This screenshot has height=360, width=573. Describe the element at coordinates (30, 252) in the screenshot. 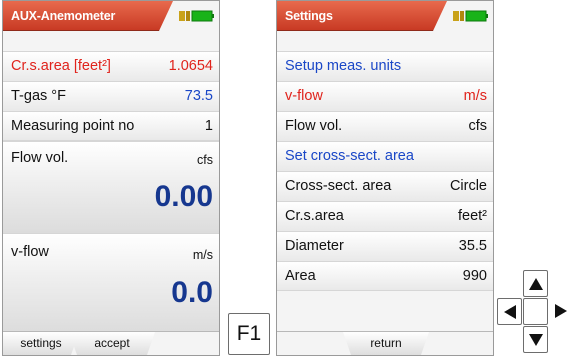

I see `v-flow-label: v-flow` at that location.